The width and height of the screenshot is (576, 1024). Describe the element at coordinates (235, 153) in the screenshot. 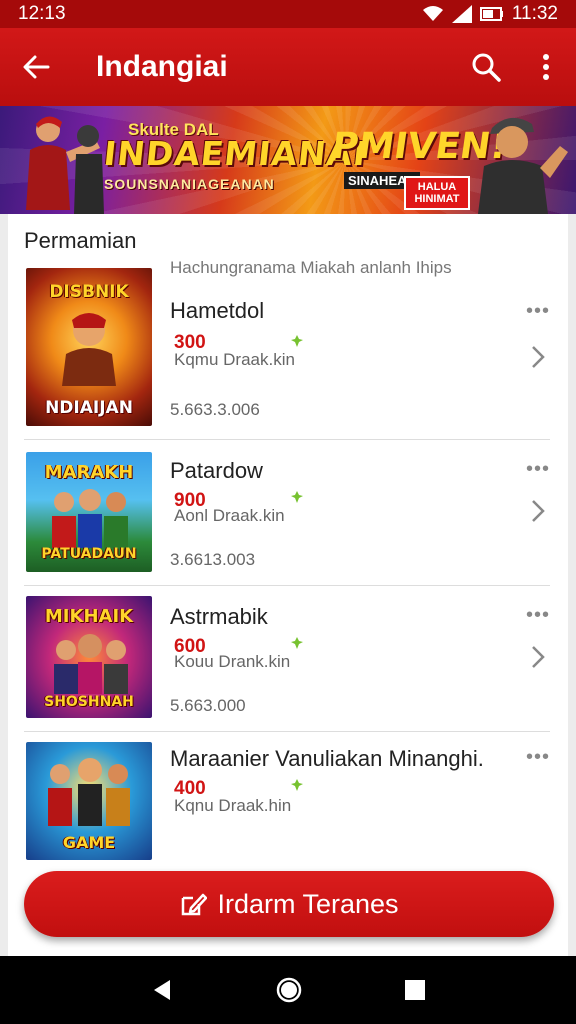

I see `banner-title: INDAEMIANAI` at that location.